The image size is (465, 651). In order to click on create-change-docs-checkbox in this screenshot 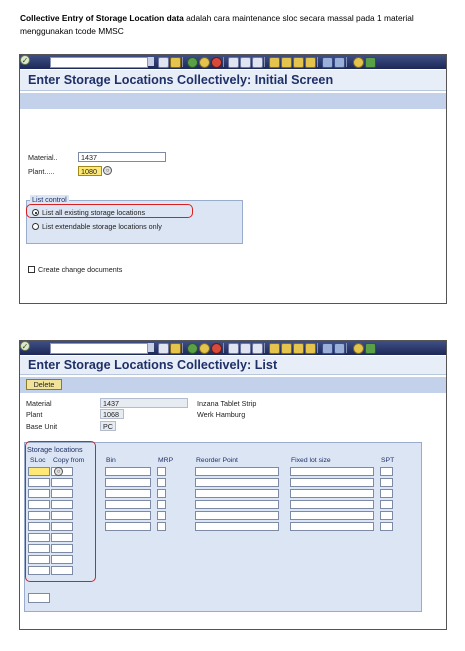, I will do `click(31, 269)`.